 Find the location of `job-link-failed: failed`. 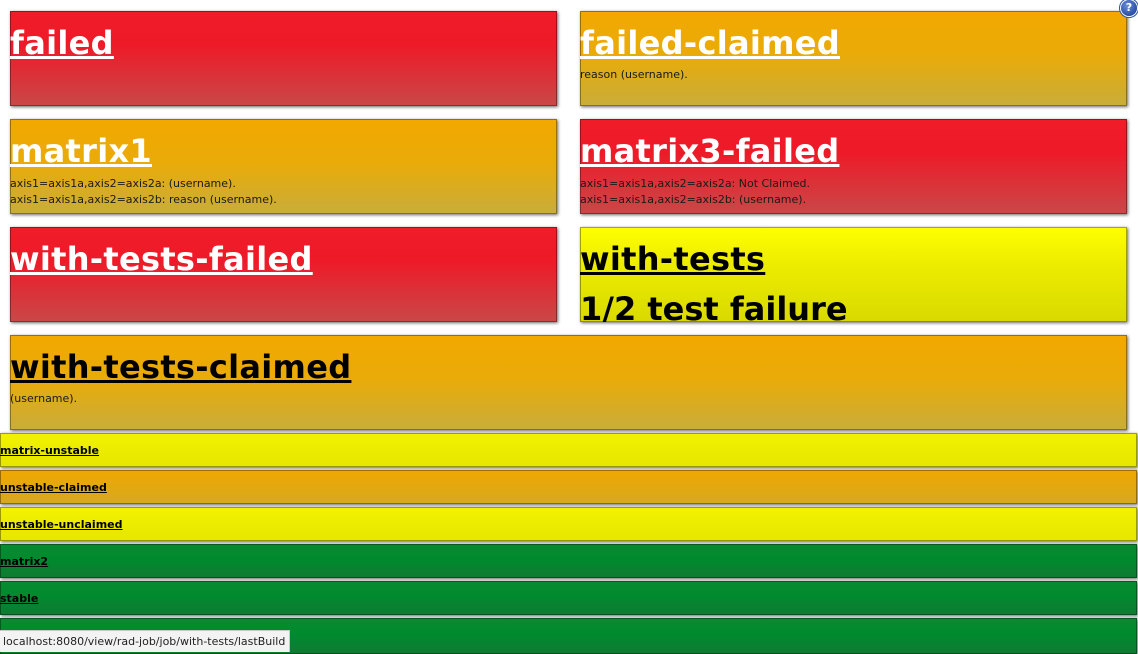

job-link-failed: failed is located at coordinates (283, 36).